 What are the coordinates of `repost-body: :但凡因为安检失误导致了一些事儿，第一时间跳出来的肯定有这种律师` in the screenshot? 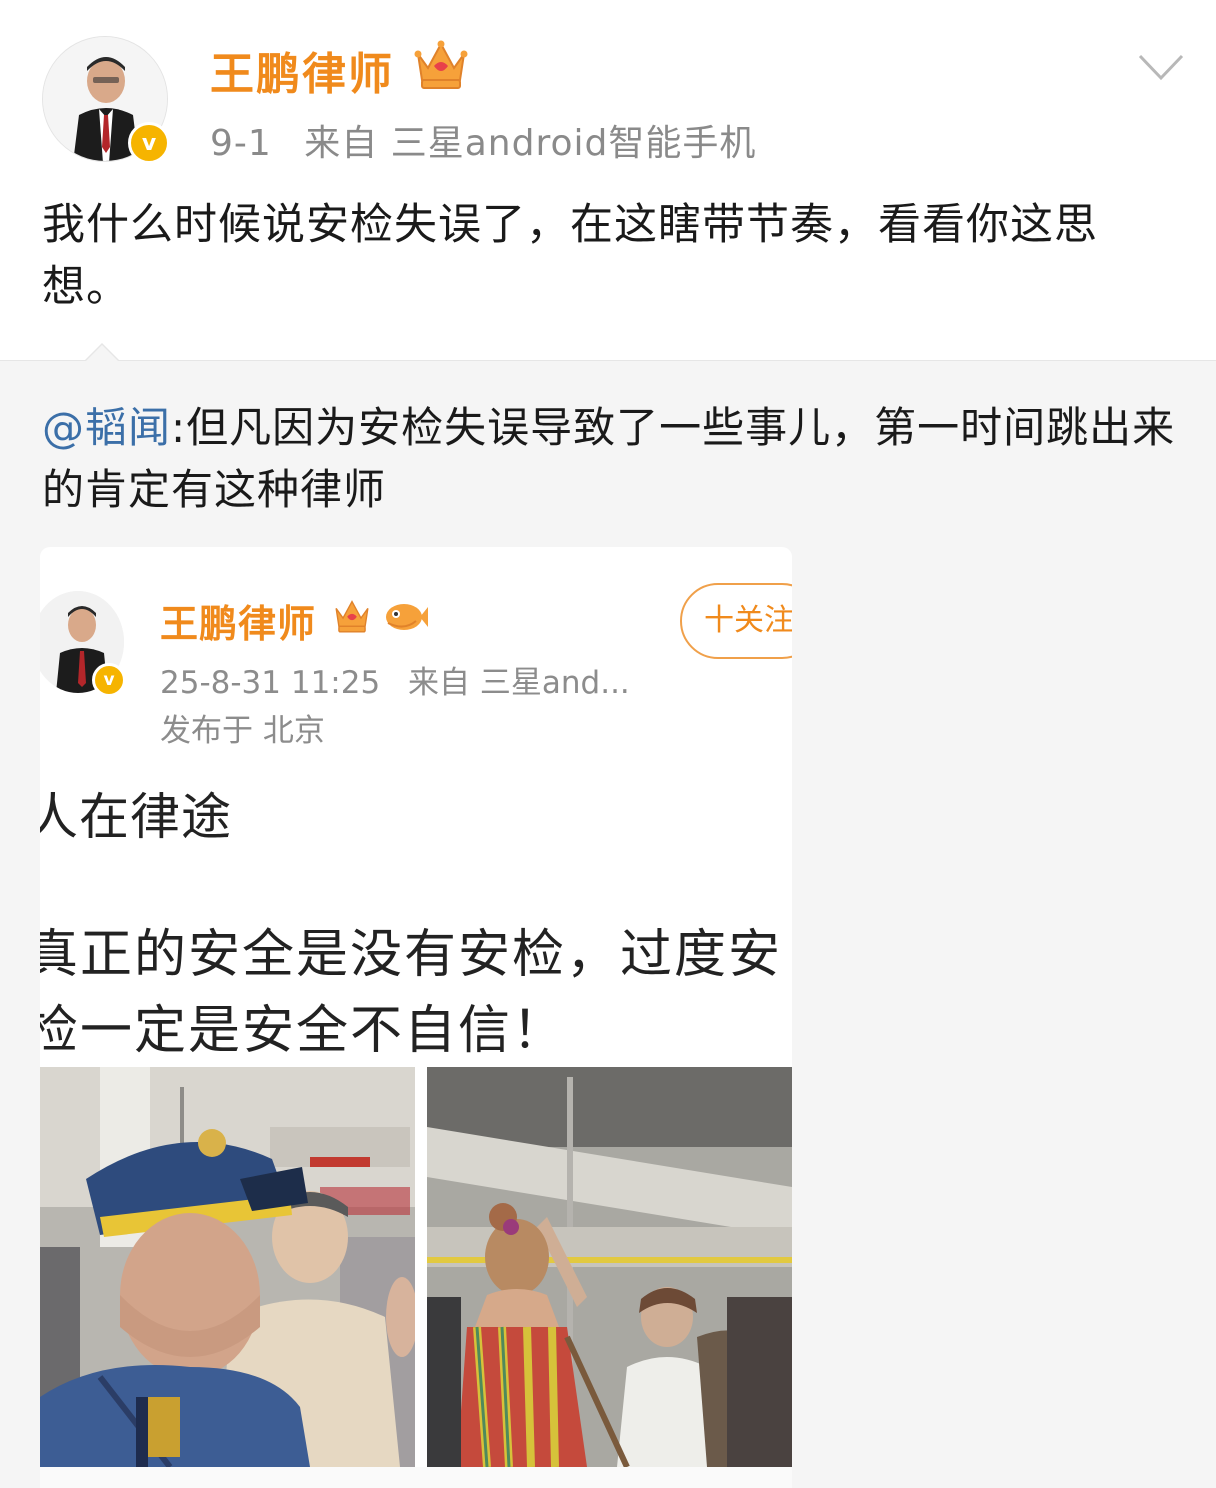 It's located at (609, 458).